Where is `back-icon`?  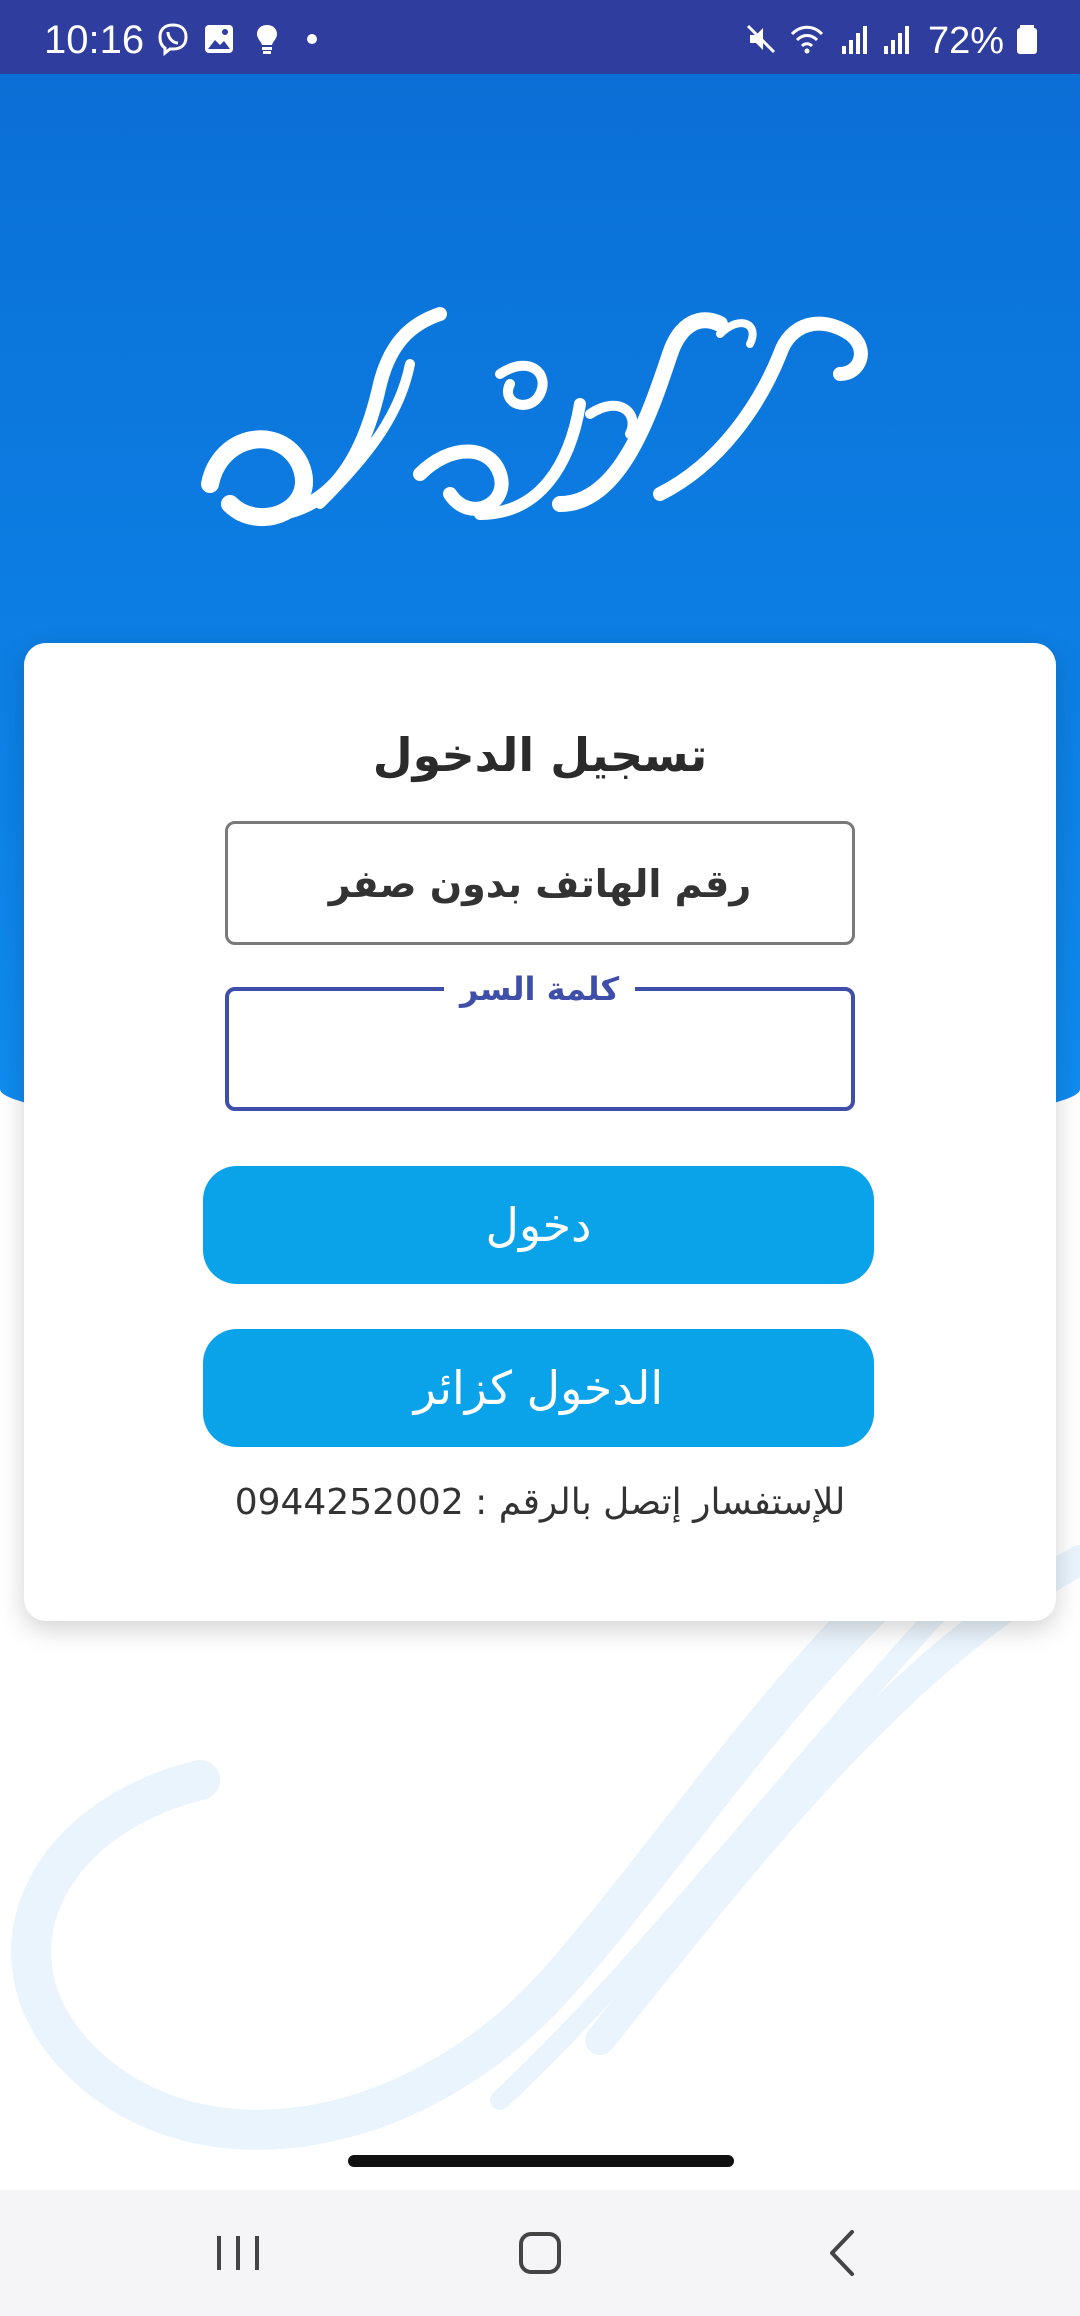
back-icon is located at coordinates (843, 2253).